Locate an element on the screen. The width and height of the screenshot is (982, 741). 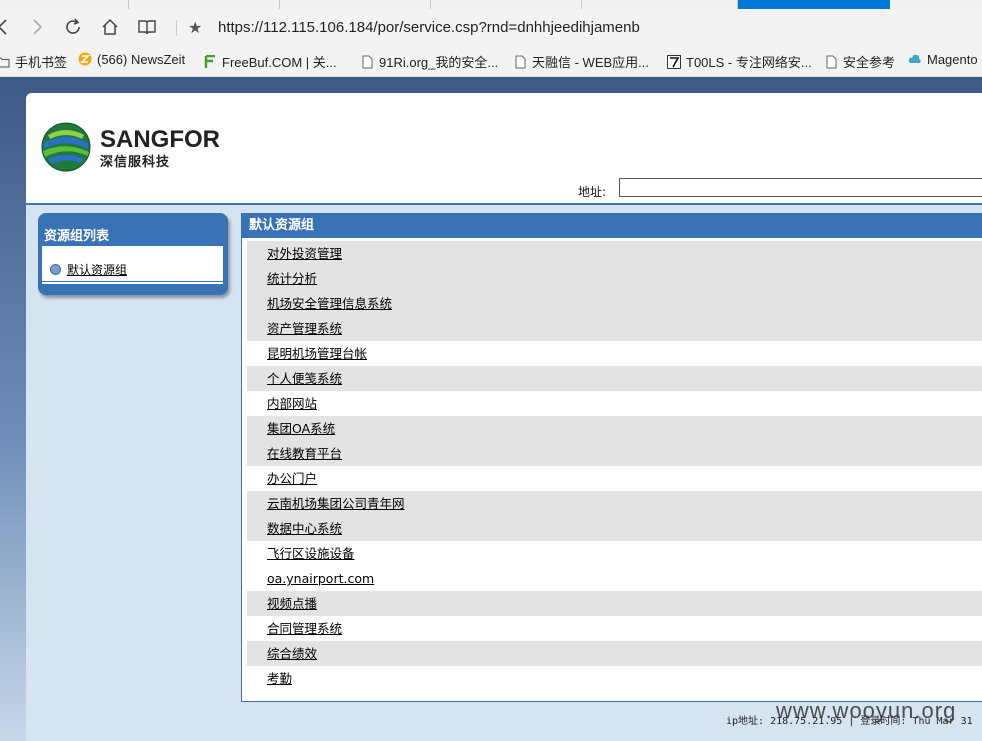
bullet-icon is located at coordinates (55, 269).